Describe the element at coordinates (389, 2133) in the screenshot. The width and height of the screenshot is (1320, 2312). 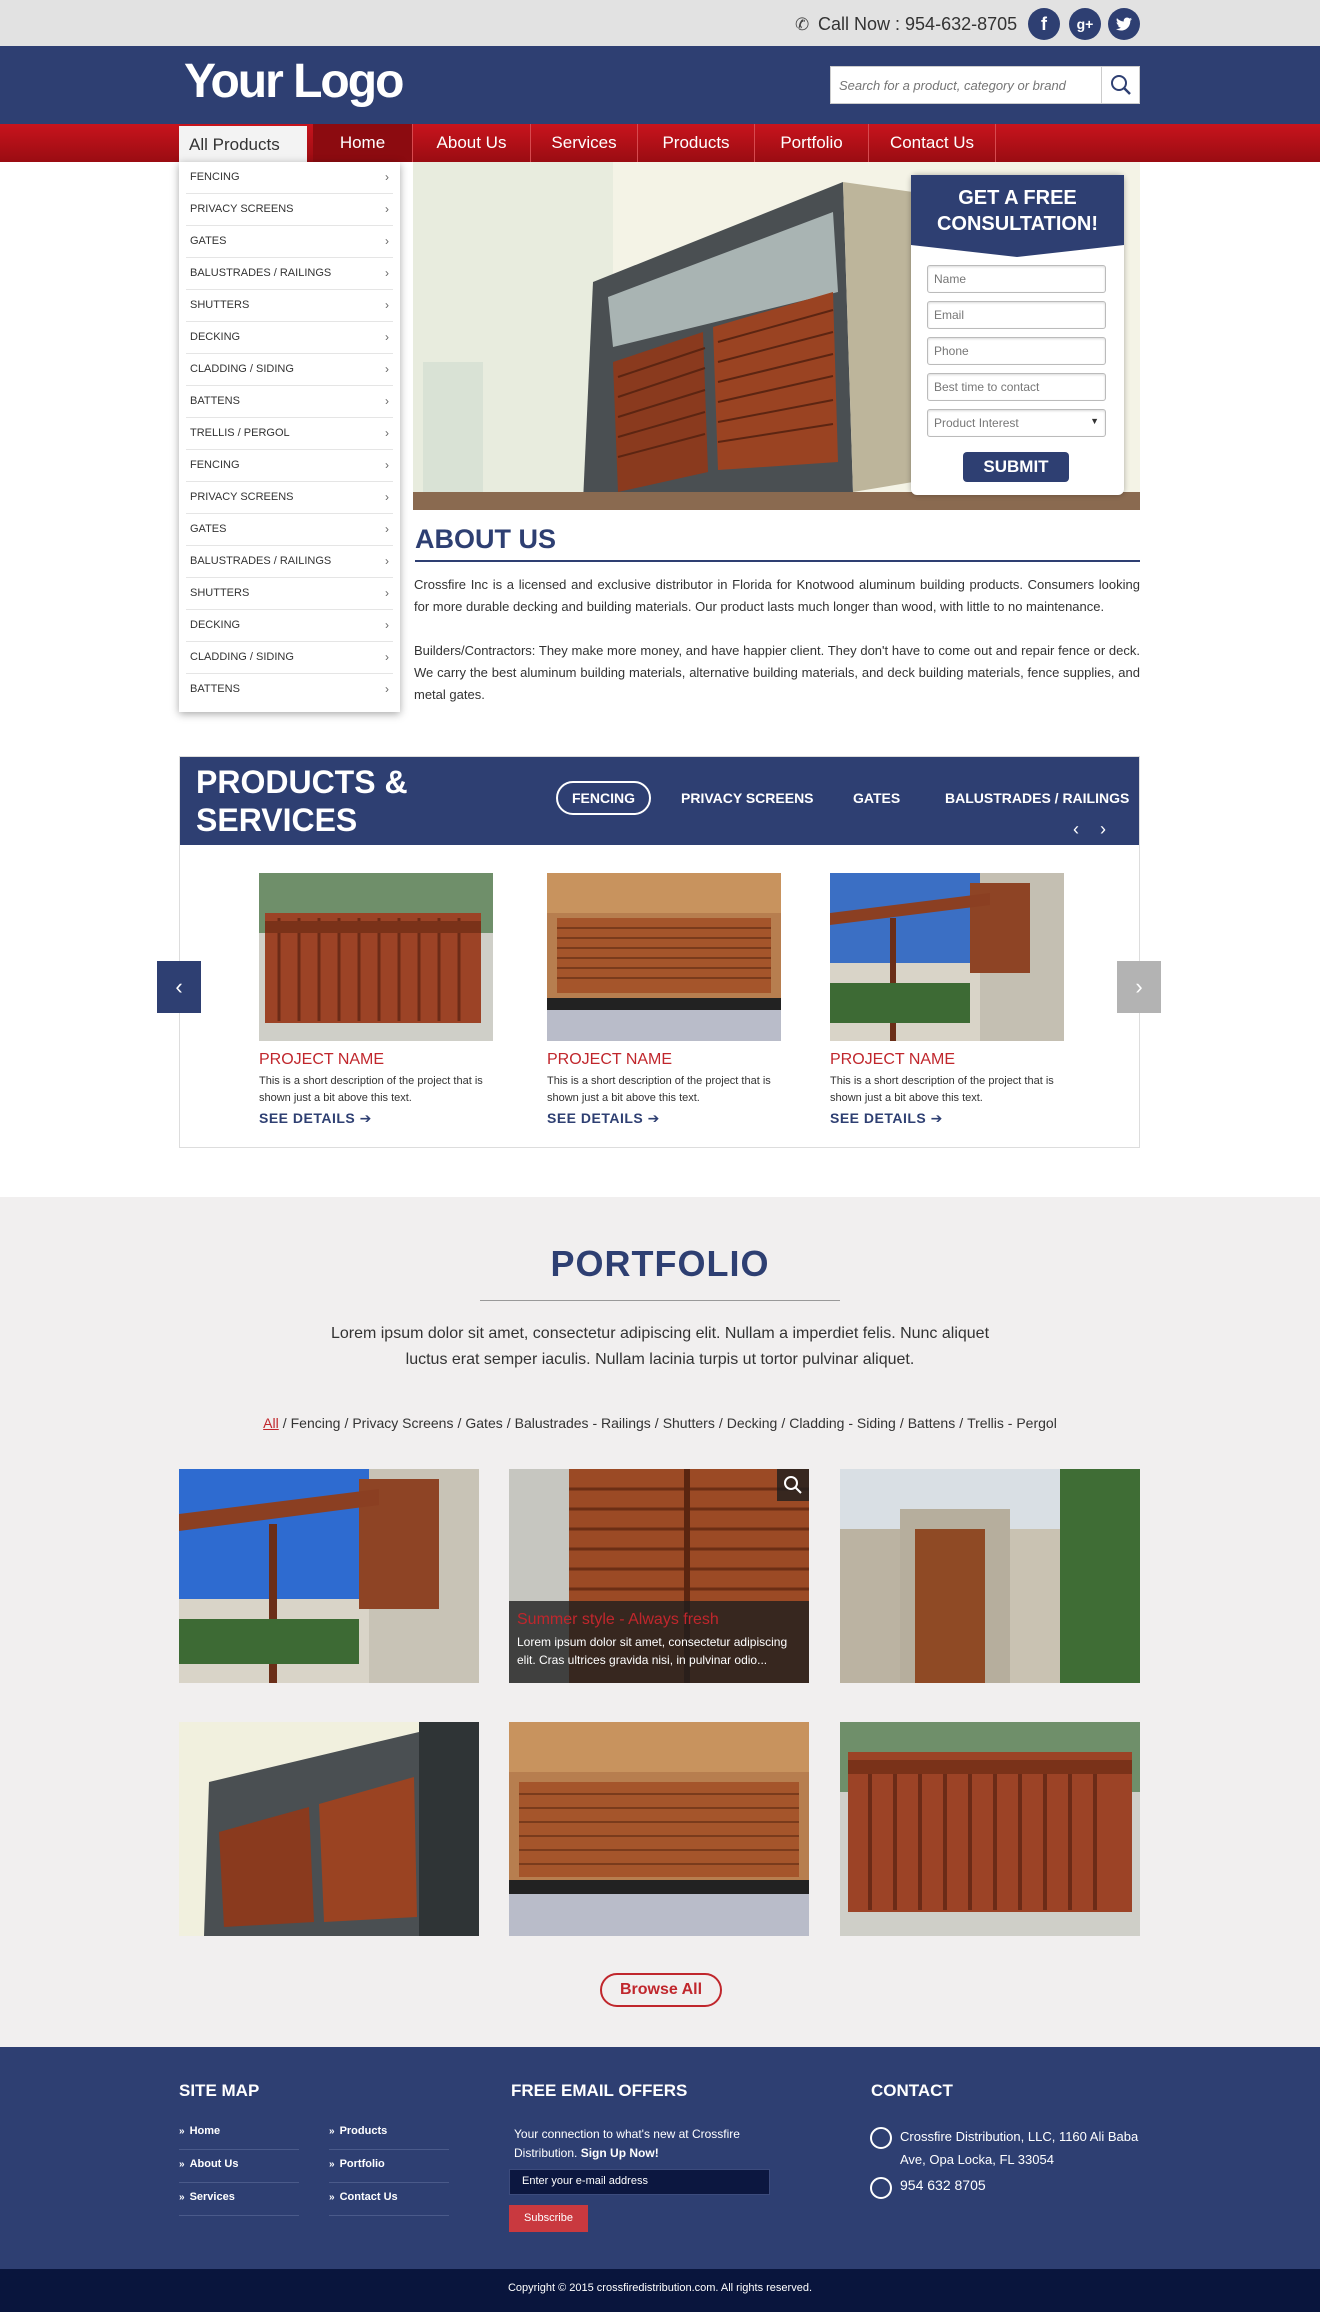
I see `footer-link-products: » Products` at that location.